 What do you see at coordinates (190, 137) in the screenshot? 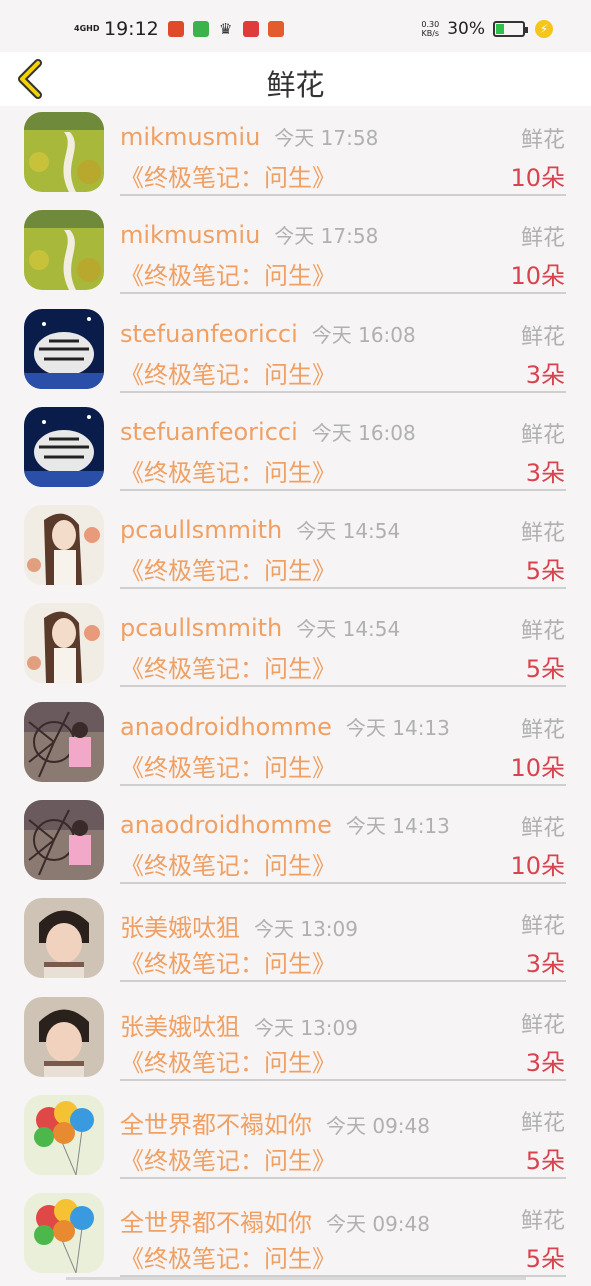
I see `username-text: mikmusmiu` at bounding box center [190, 137].